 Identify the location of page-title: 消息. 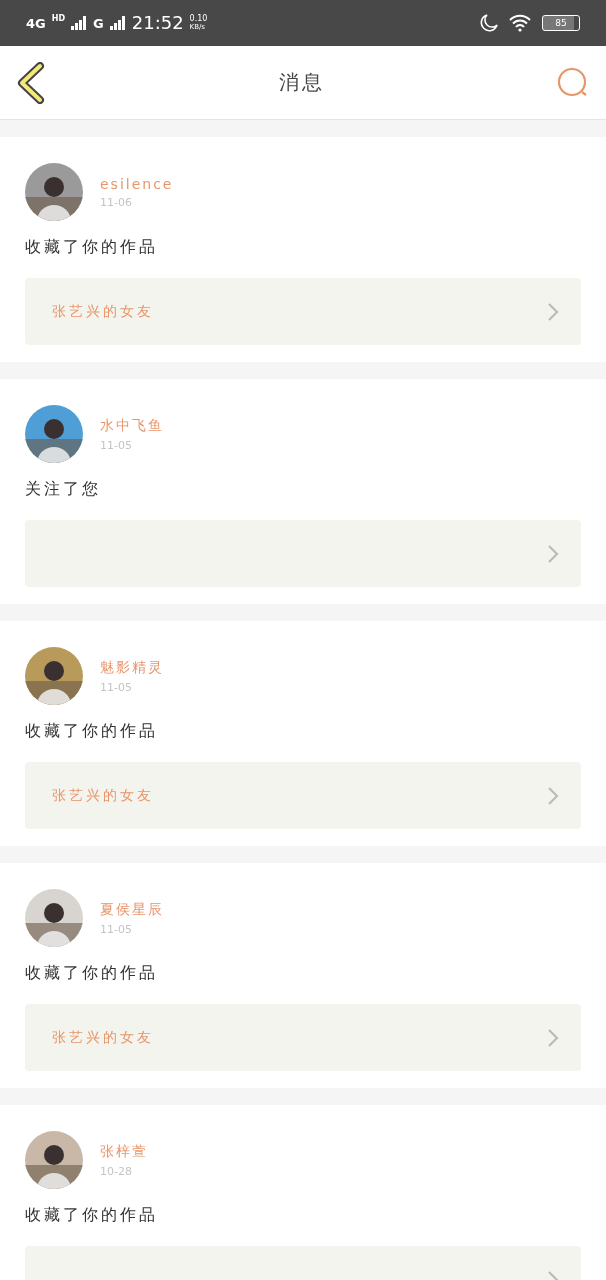
(302, 82).